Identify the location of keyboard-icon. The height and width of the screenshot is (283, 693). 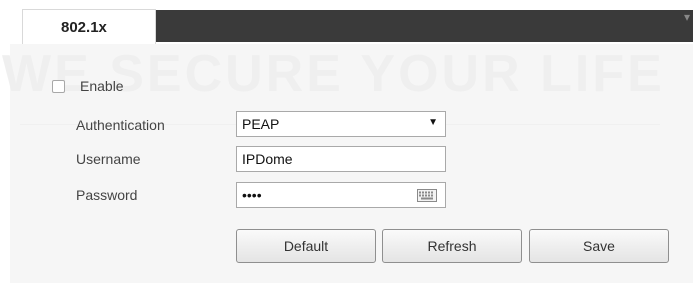
(427, 195).